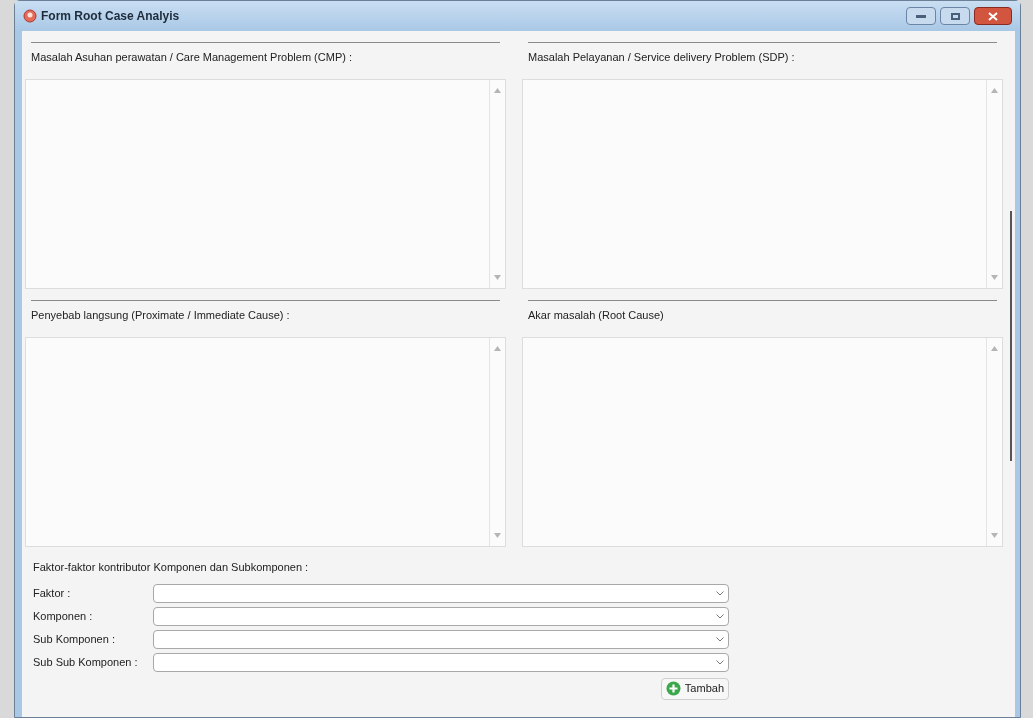  I want to click on add-button: Tambah, so click(694, 688).